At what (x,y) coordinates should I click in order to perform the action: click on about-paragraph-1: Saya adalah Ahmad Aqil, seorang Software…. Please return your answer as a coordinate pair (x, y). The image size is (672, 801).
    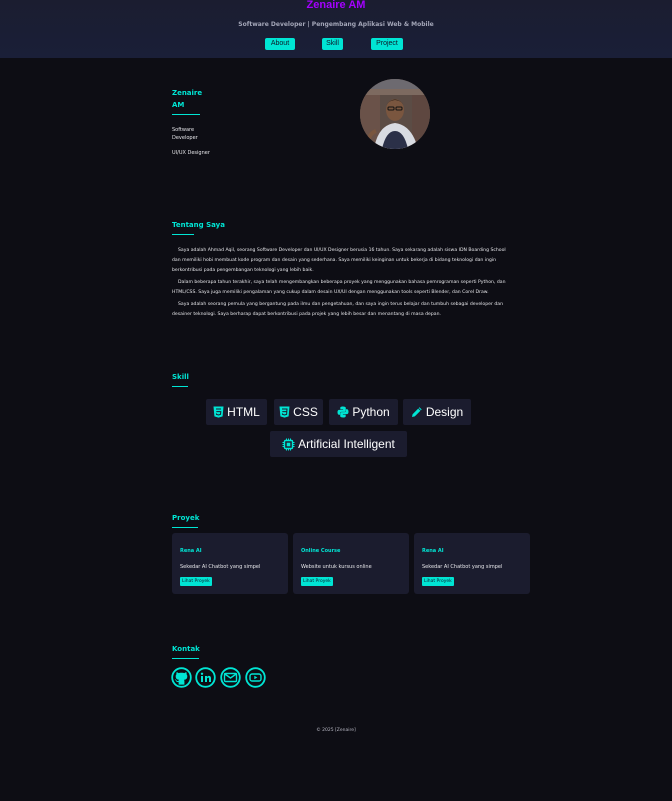
    Looking at the image, I should click on (339, 260).